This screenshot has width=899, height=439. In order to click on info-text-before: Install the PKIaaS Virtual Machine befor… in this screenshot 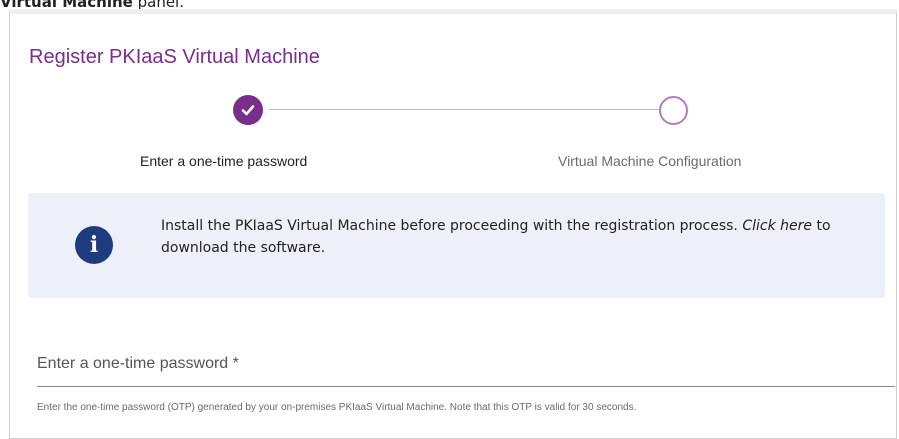, I will do `click(452, 226)`.